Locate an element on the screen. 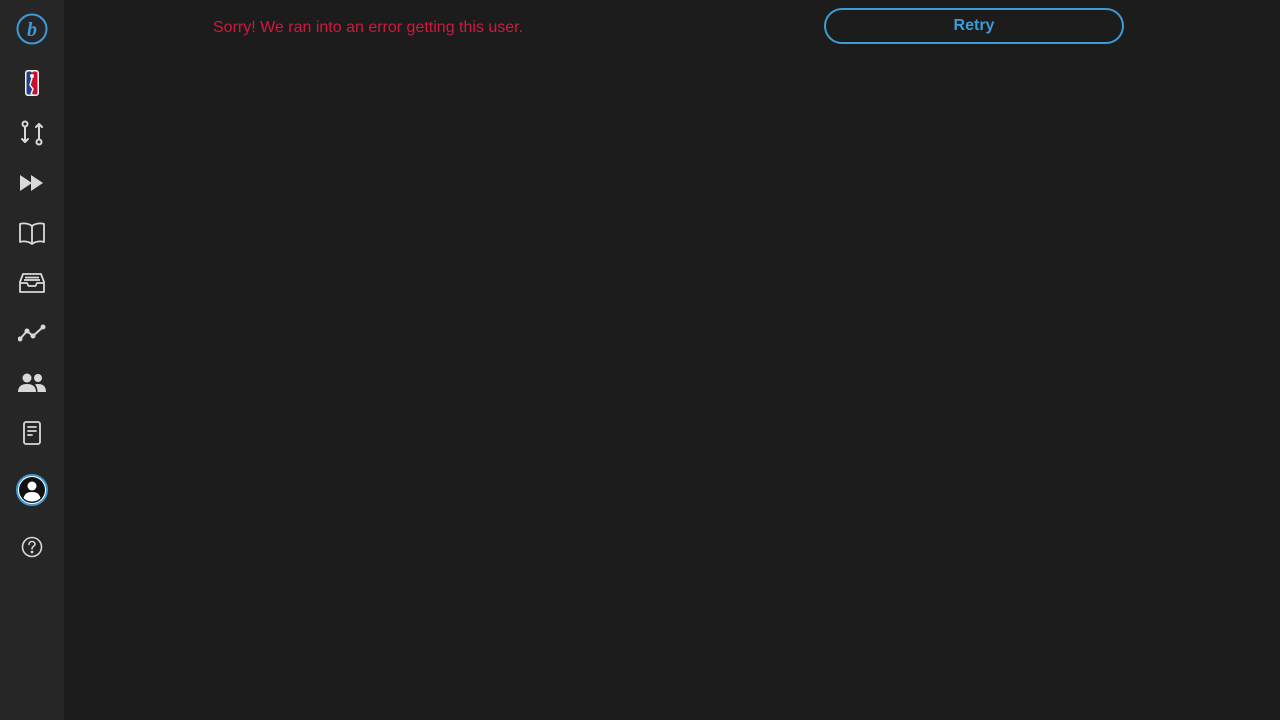 This screenshot has width=1280, height=720. fast-forward-icon is located at coordinates (31, 183).